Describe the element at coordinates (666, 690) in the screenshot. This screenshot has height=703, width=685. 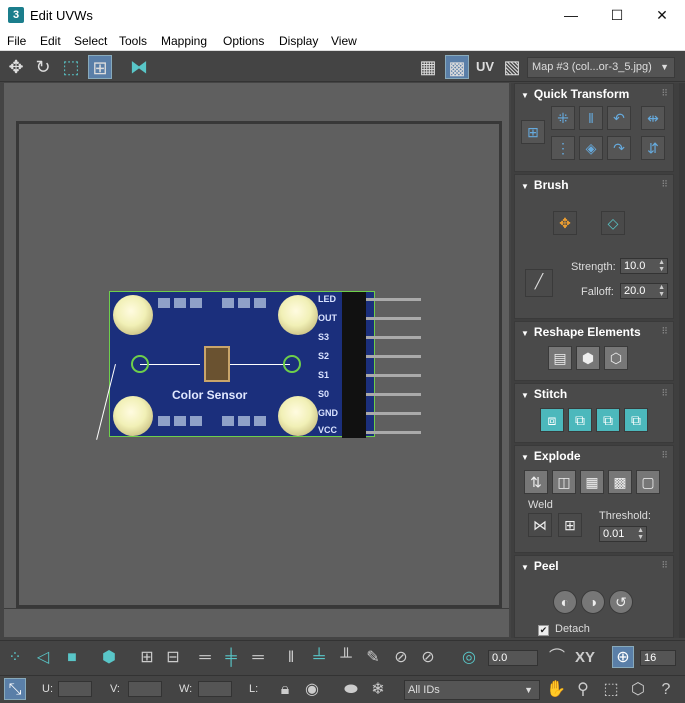
I see `help-icon: ?` at that location.